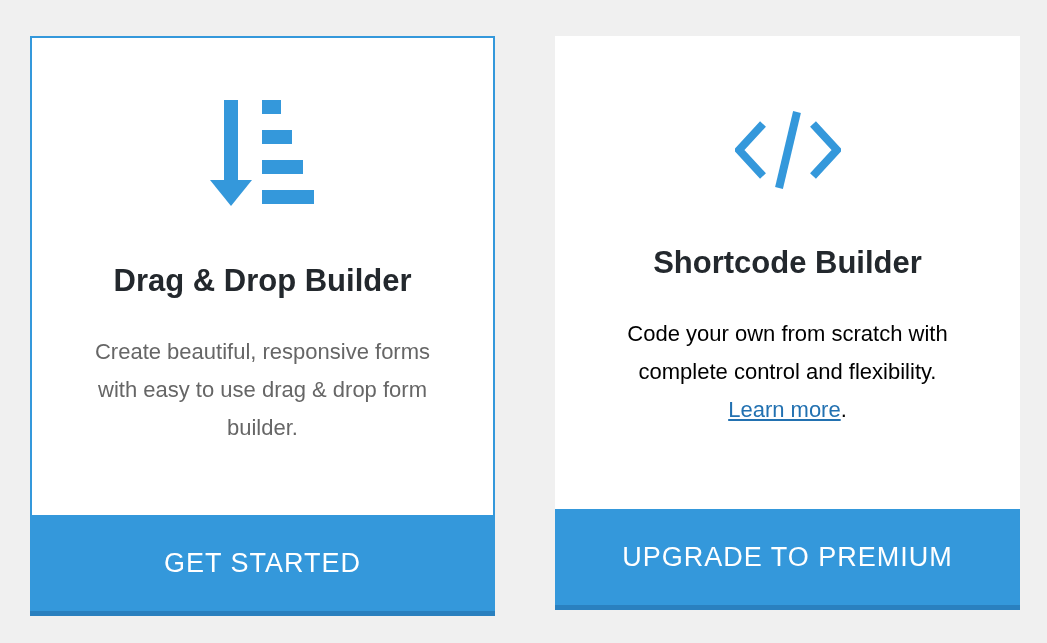 The image size is (1047, 643). What do you see at coordinates (262, 565) in the screenshot?
I see `card-button: GET STARTED` at bounding box center [262, 565].